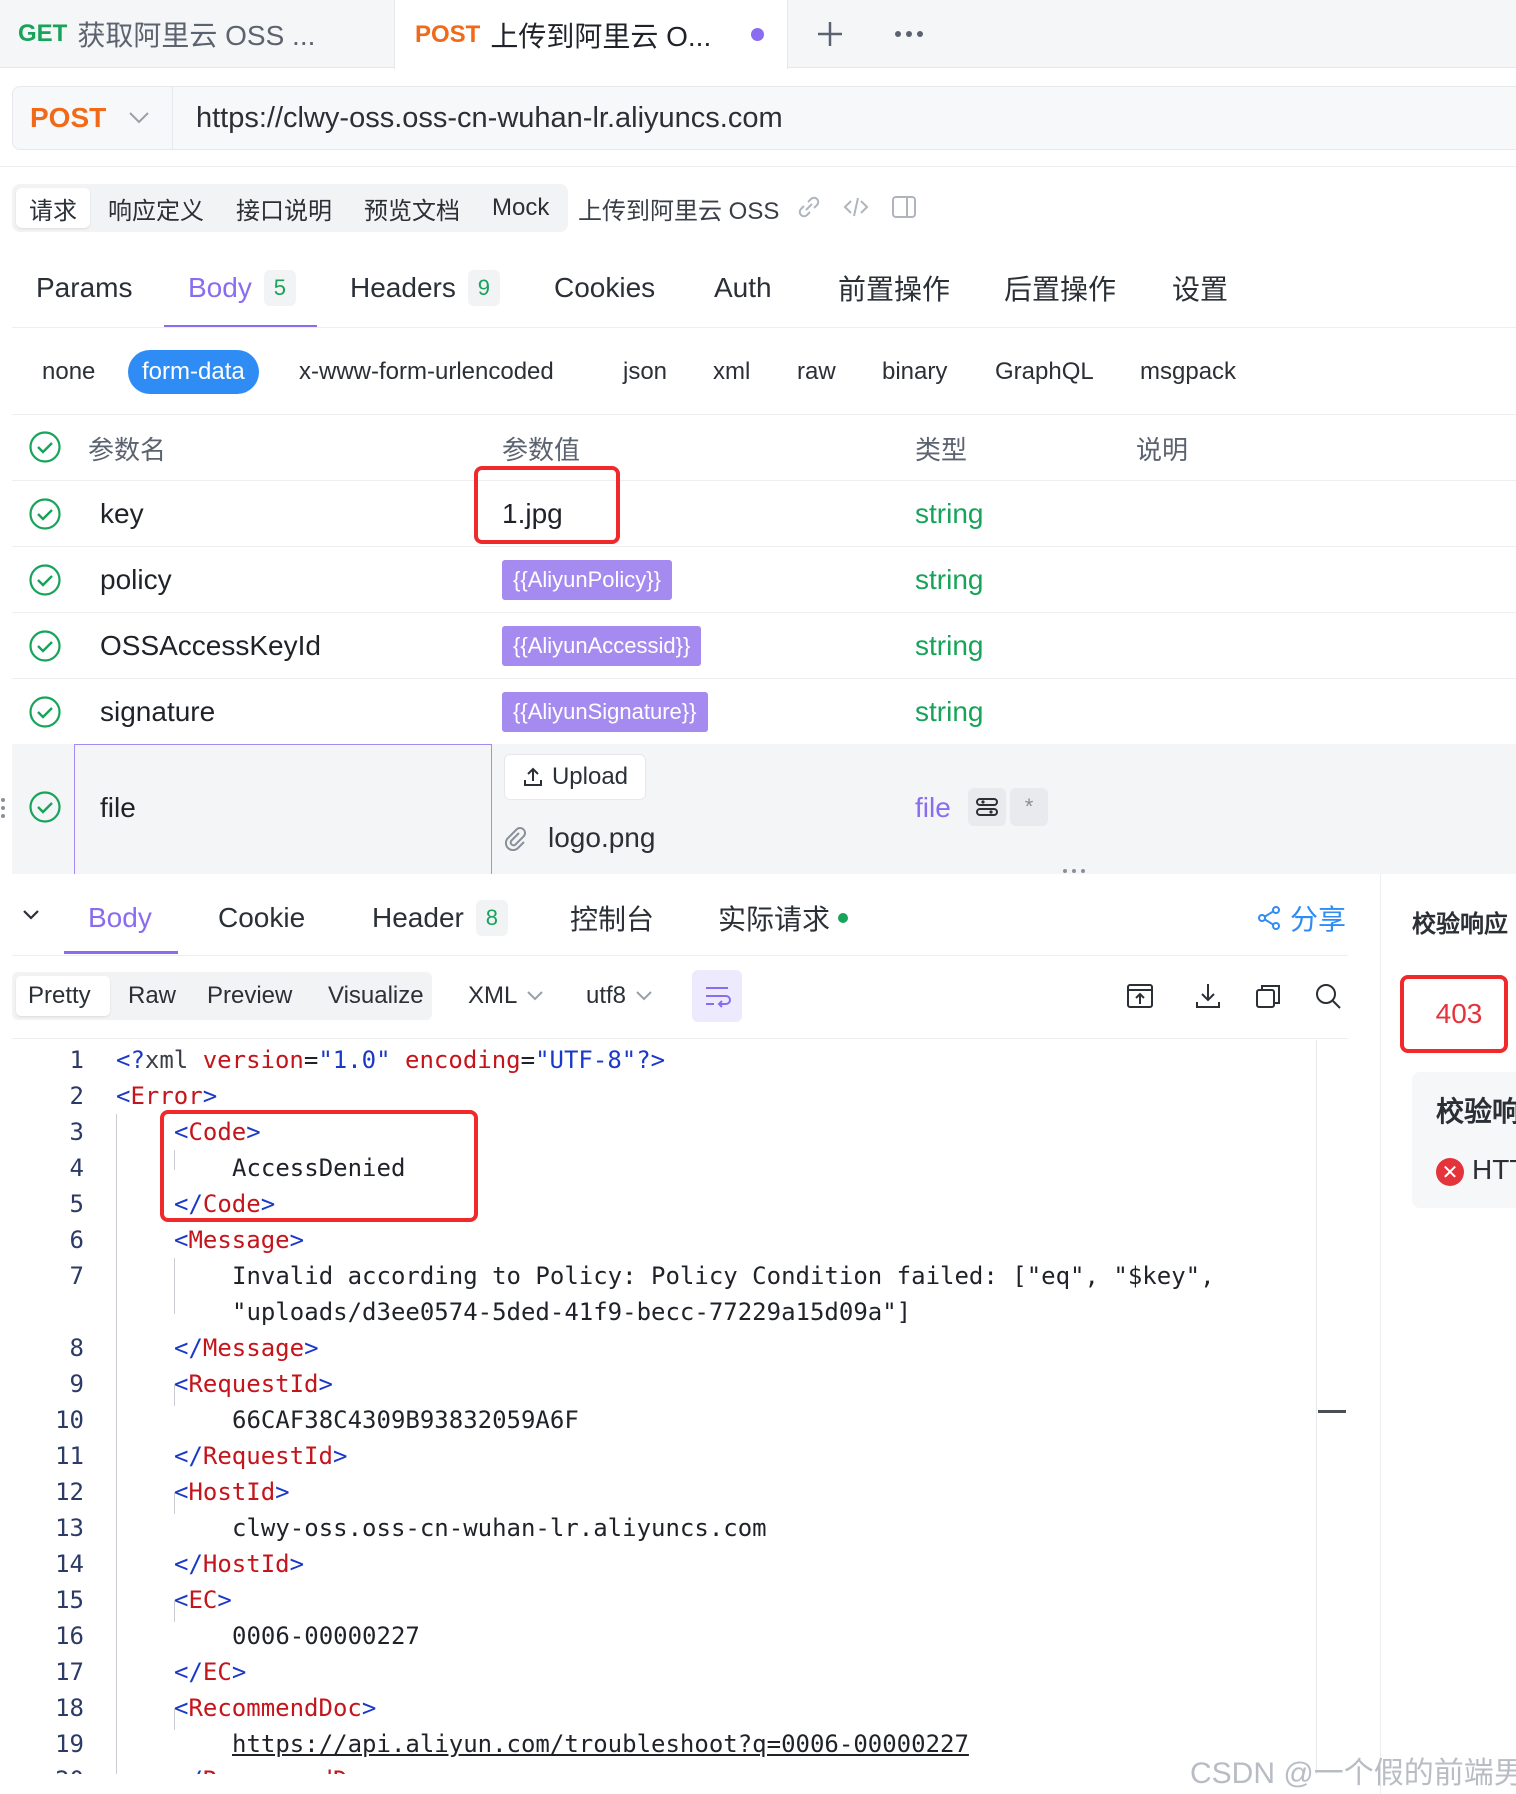 This screenshot has height=1794, width=1516. Describe the element at coordinates (354, 1060) in the screenshot. I see `xml-string: "1.0"` at that location.